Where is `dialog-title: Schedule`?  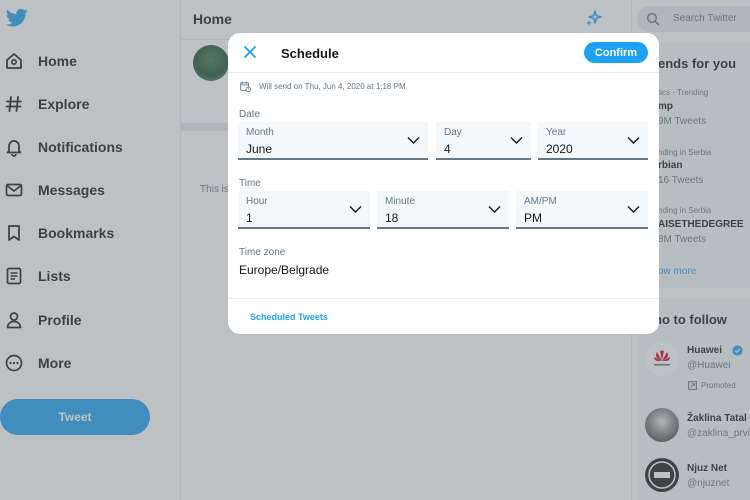
dialog-title: Schedule is located at coordinates (310, 53).